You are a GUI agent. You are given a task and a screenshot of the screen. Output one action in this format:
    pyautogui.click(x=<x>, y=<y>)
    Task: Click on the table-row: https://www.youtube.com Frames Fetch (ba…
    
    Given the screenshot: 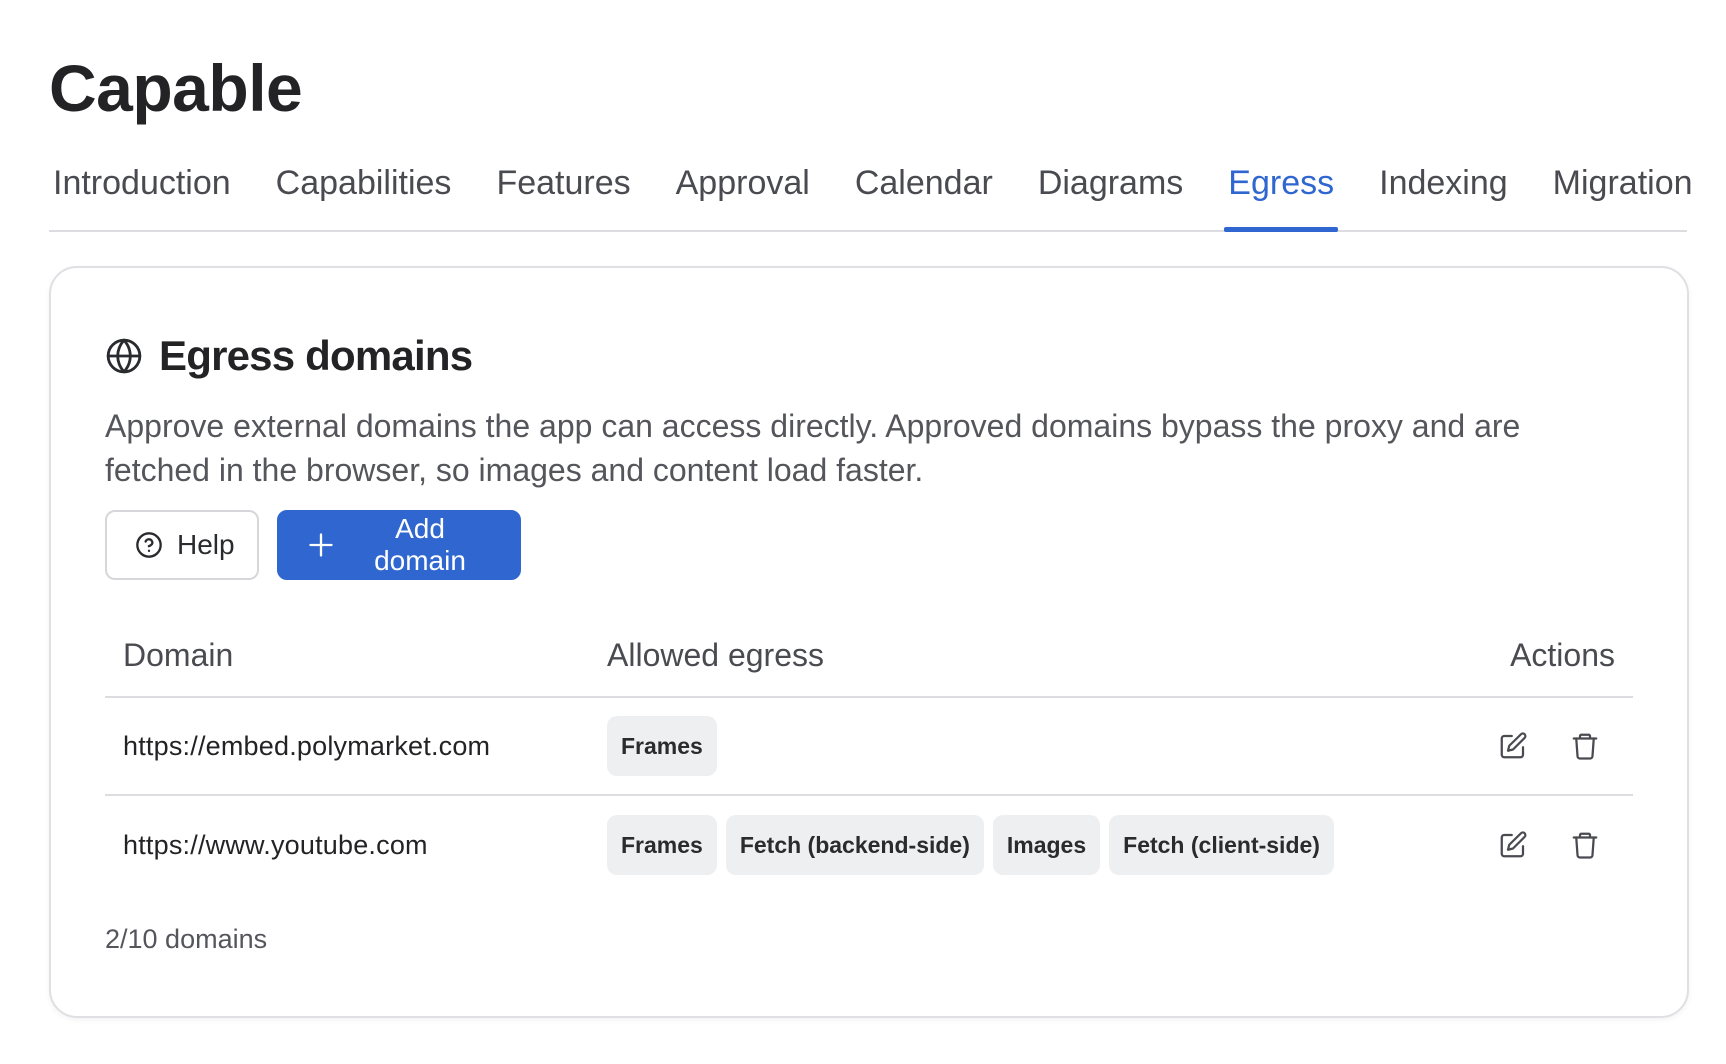 What is the action you would take?
    pyautogui.click(x=869, y=845)
    